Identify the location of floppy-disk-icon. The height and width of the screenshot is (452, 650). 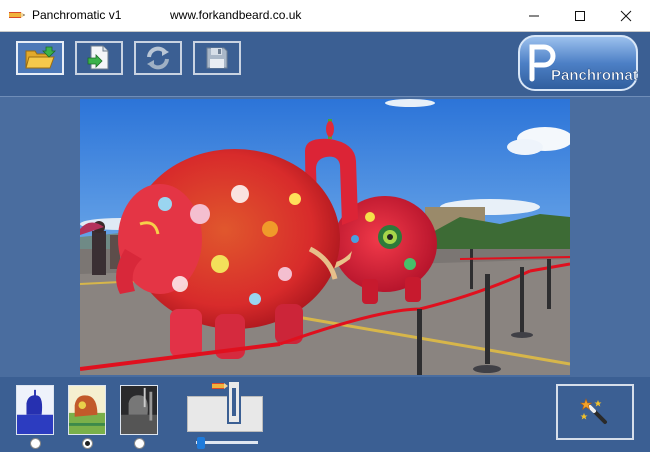
(217, 58).